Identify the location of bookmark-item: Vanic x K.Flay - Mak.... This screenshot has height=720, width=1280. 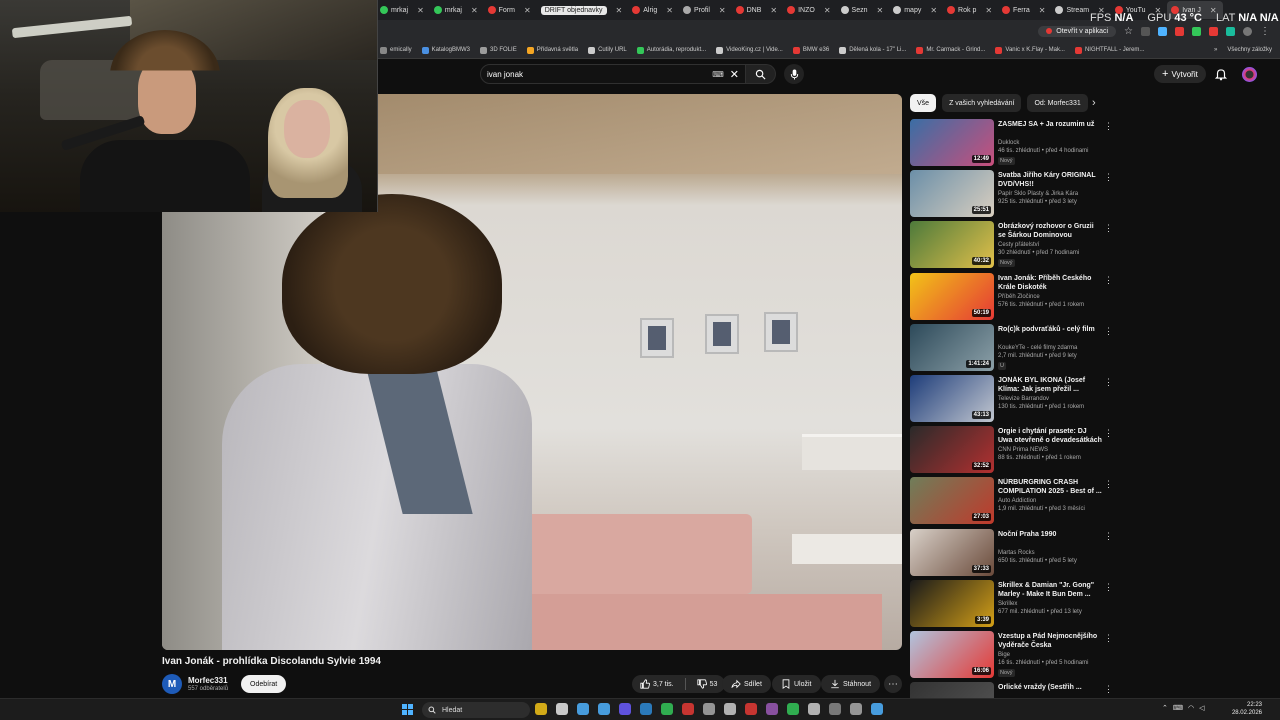
(1030, 50).